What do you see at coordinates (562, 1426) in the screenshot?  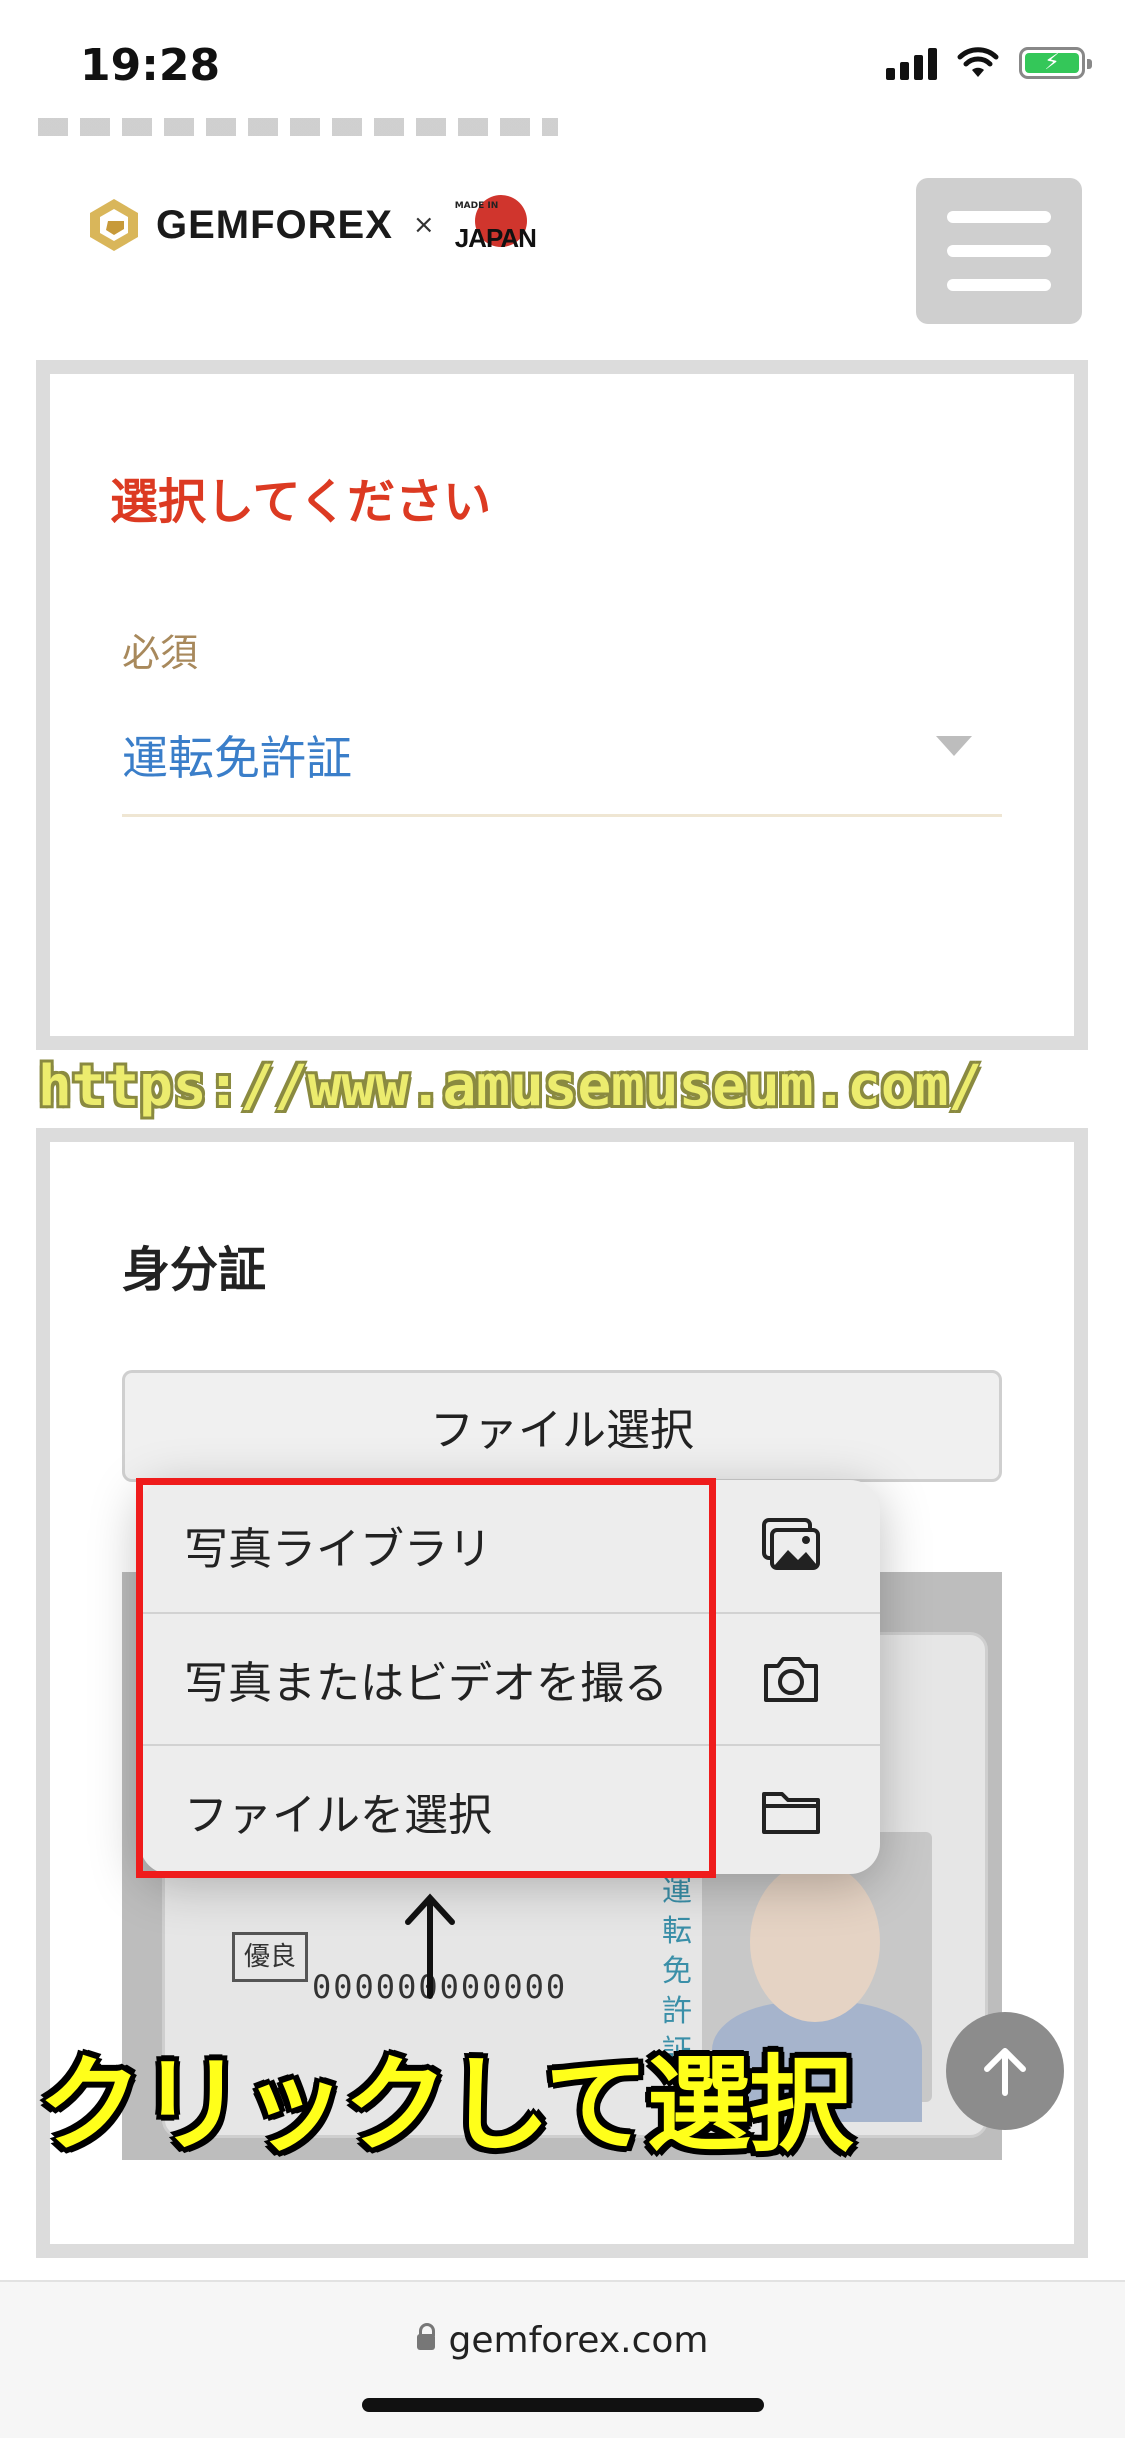 I see `file-select-button: ファイル選択` at bounding box center [562, 1426].